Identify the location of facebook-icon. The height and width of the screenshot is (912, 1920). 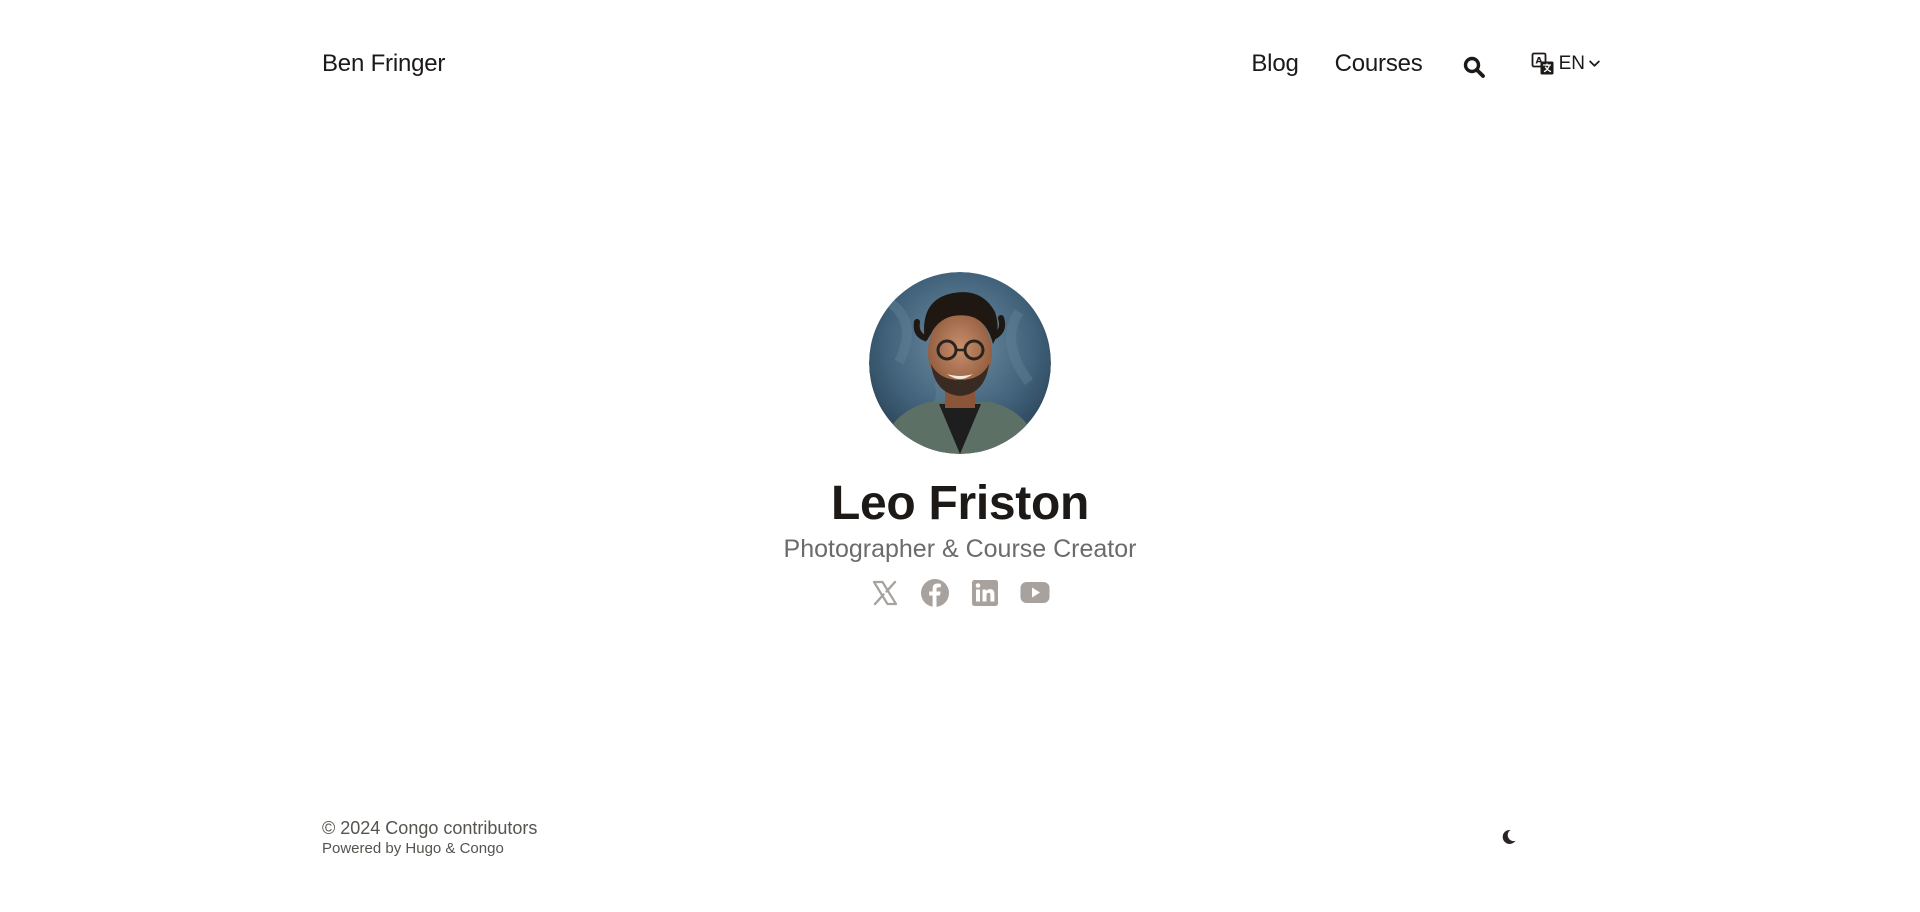
(935, 593).